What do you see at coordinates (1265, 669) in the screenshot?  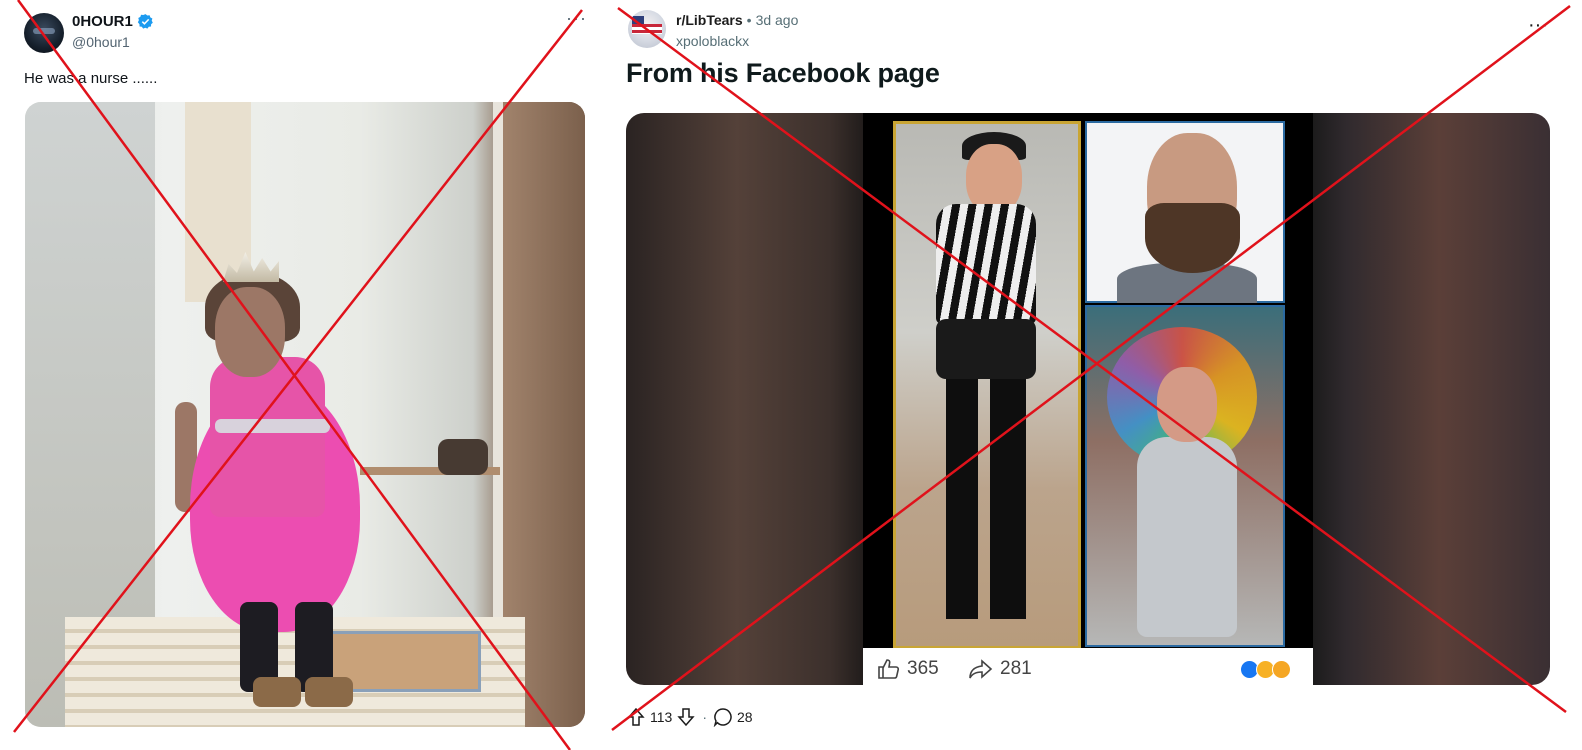 I see `reaction-emojis` at bounding box center [1265, 669].